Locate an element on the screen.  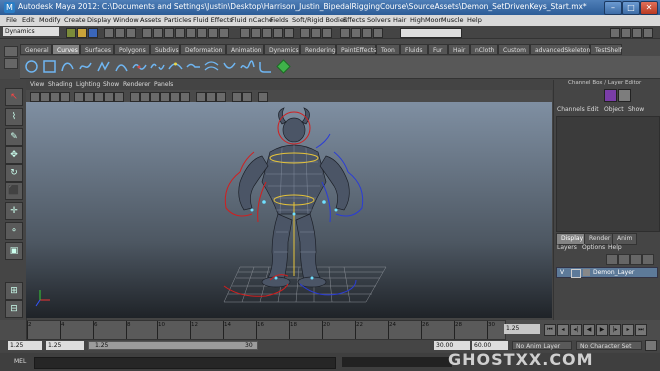
input-ops-icon is located at coordinates (305, 33).